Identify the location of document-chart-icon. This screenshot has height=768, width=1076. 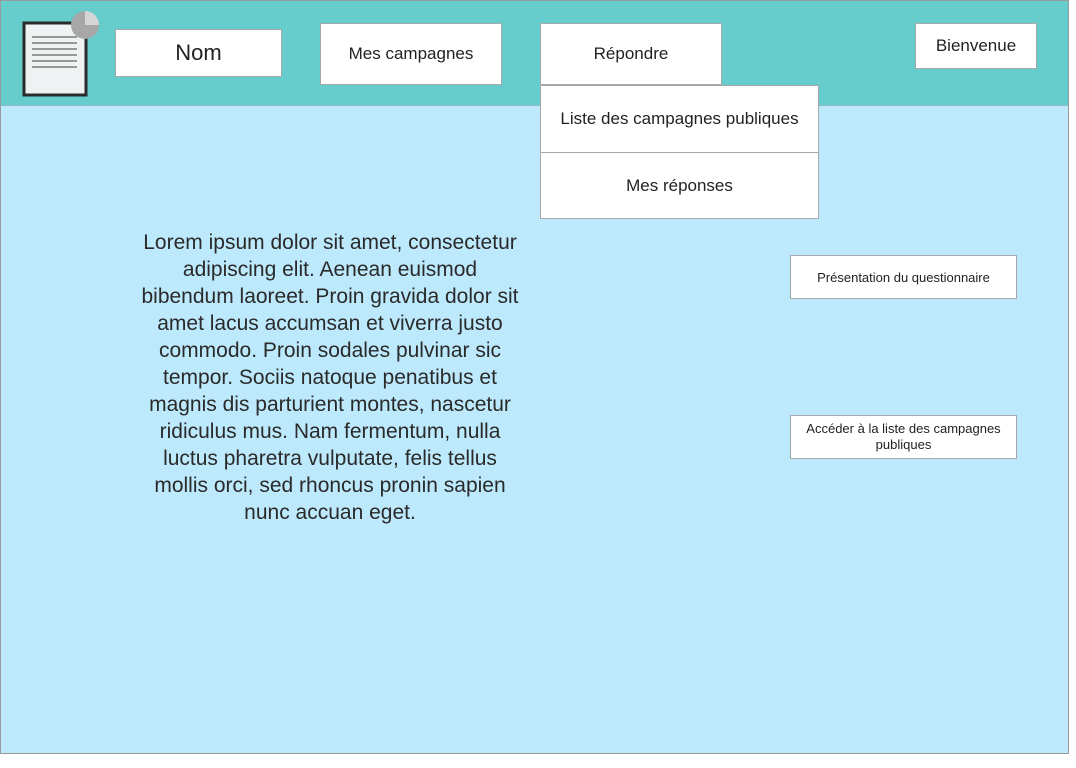
(62, 55).